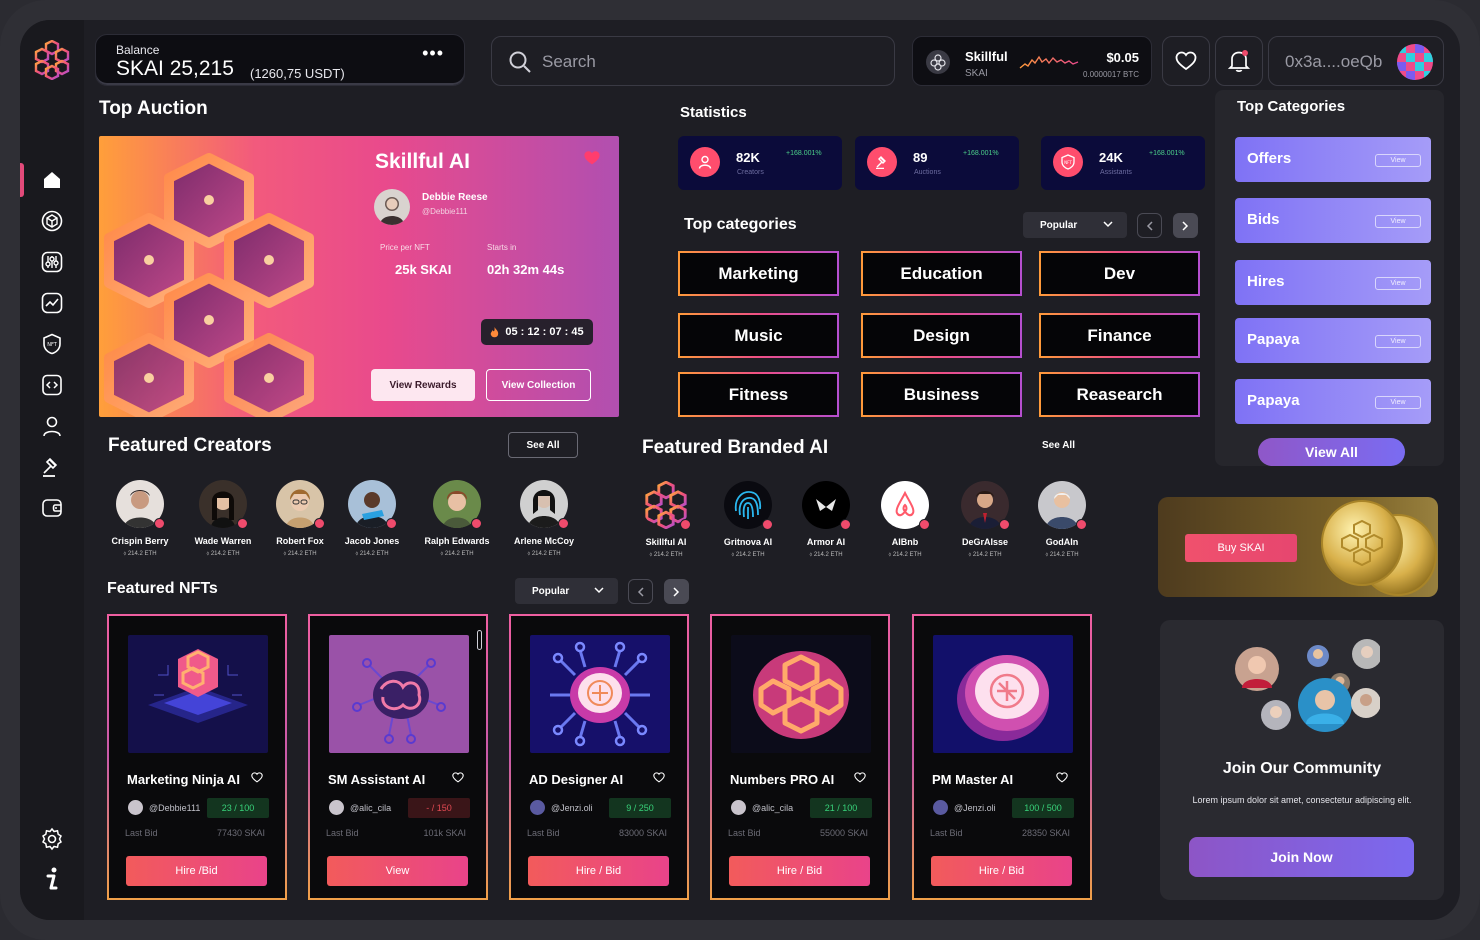 The width and height of the screenshot is (1480, 940). Describe the element at coordinates (538, 385) in the screenshot. I see `view-collection-button: View Collection` at that location.